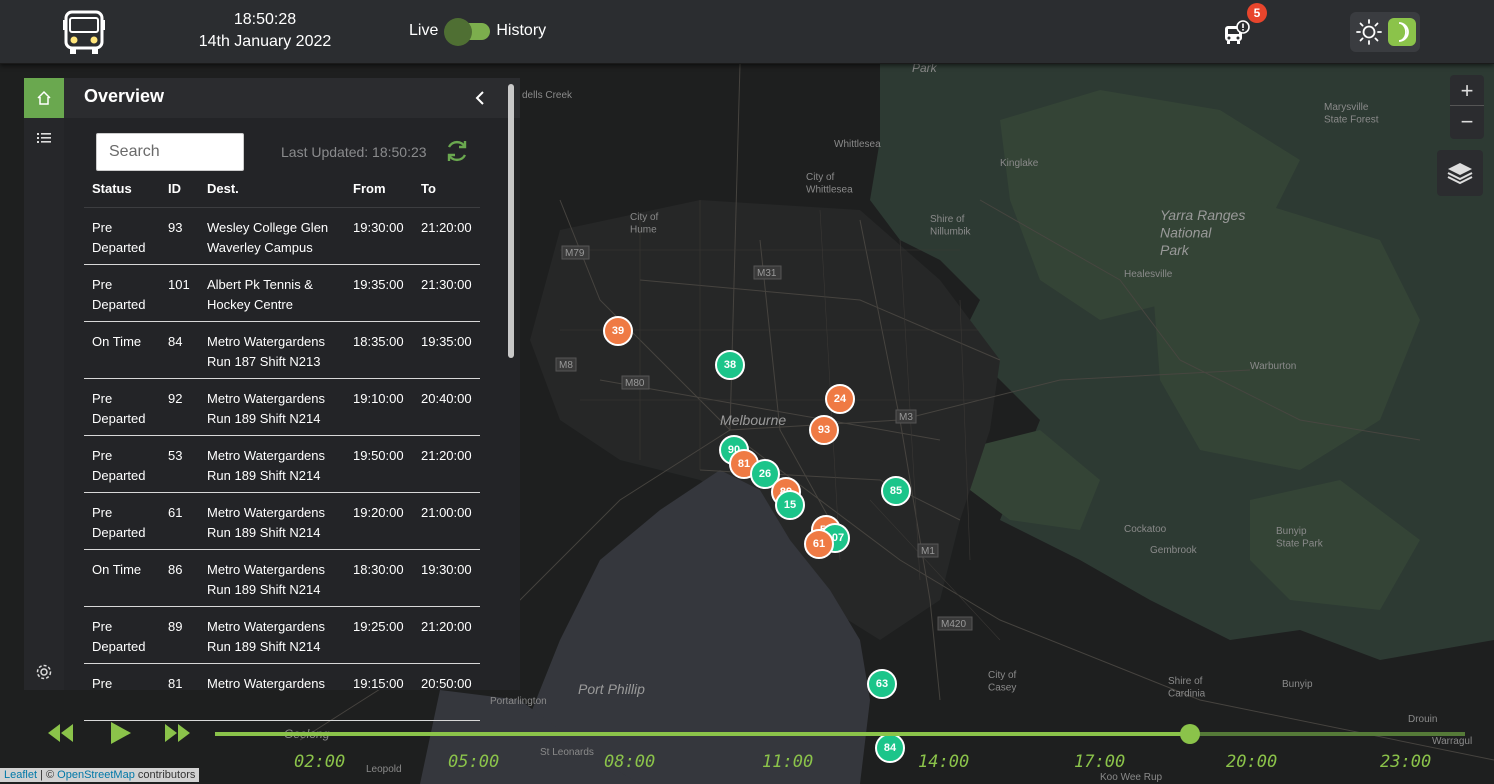 This screenshot has height=784, width=1494. What do you see at coordinates (1145, 529) in the screenshot?
I see `map-place-label: Cockatoo` at bounding box center [1145, 529].